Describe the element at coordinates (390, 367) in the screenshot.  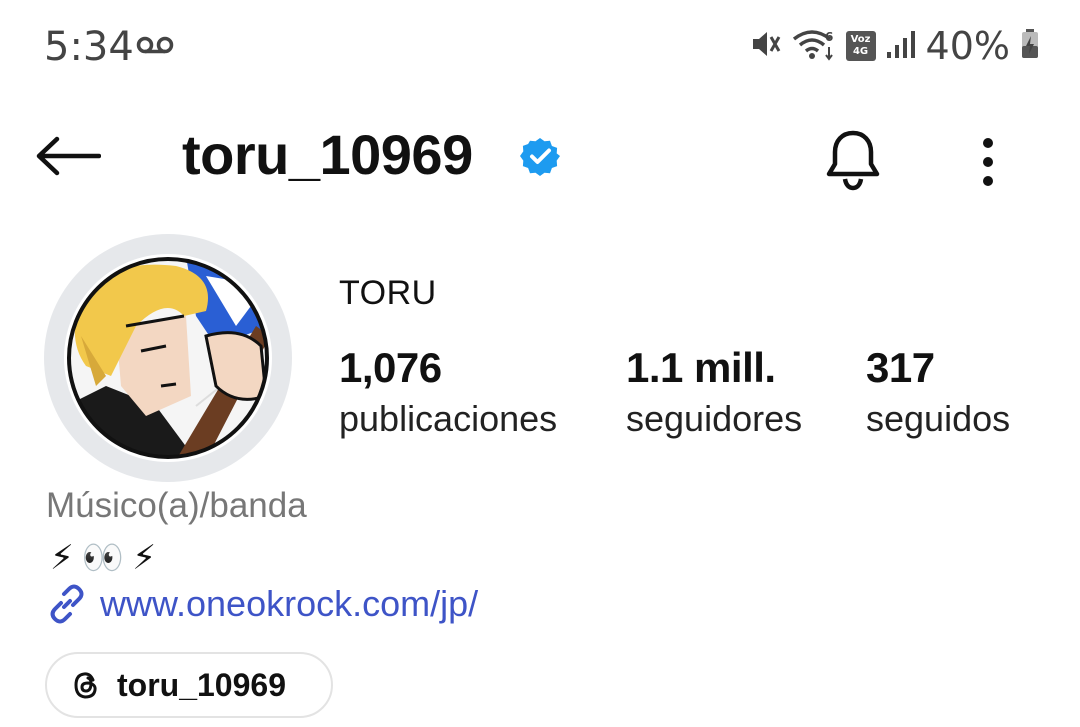
I see `posts-count: 1,076` at that location.